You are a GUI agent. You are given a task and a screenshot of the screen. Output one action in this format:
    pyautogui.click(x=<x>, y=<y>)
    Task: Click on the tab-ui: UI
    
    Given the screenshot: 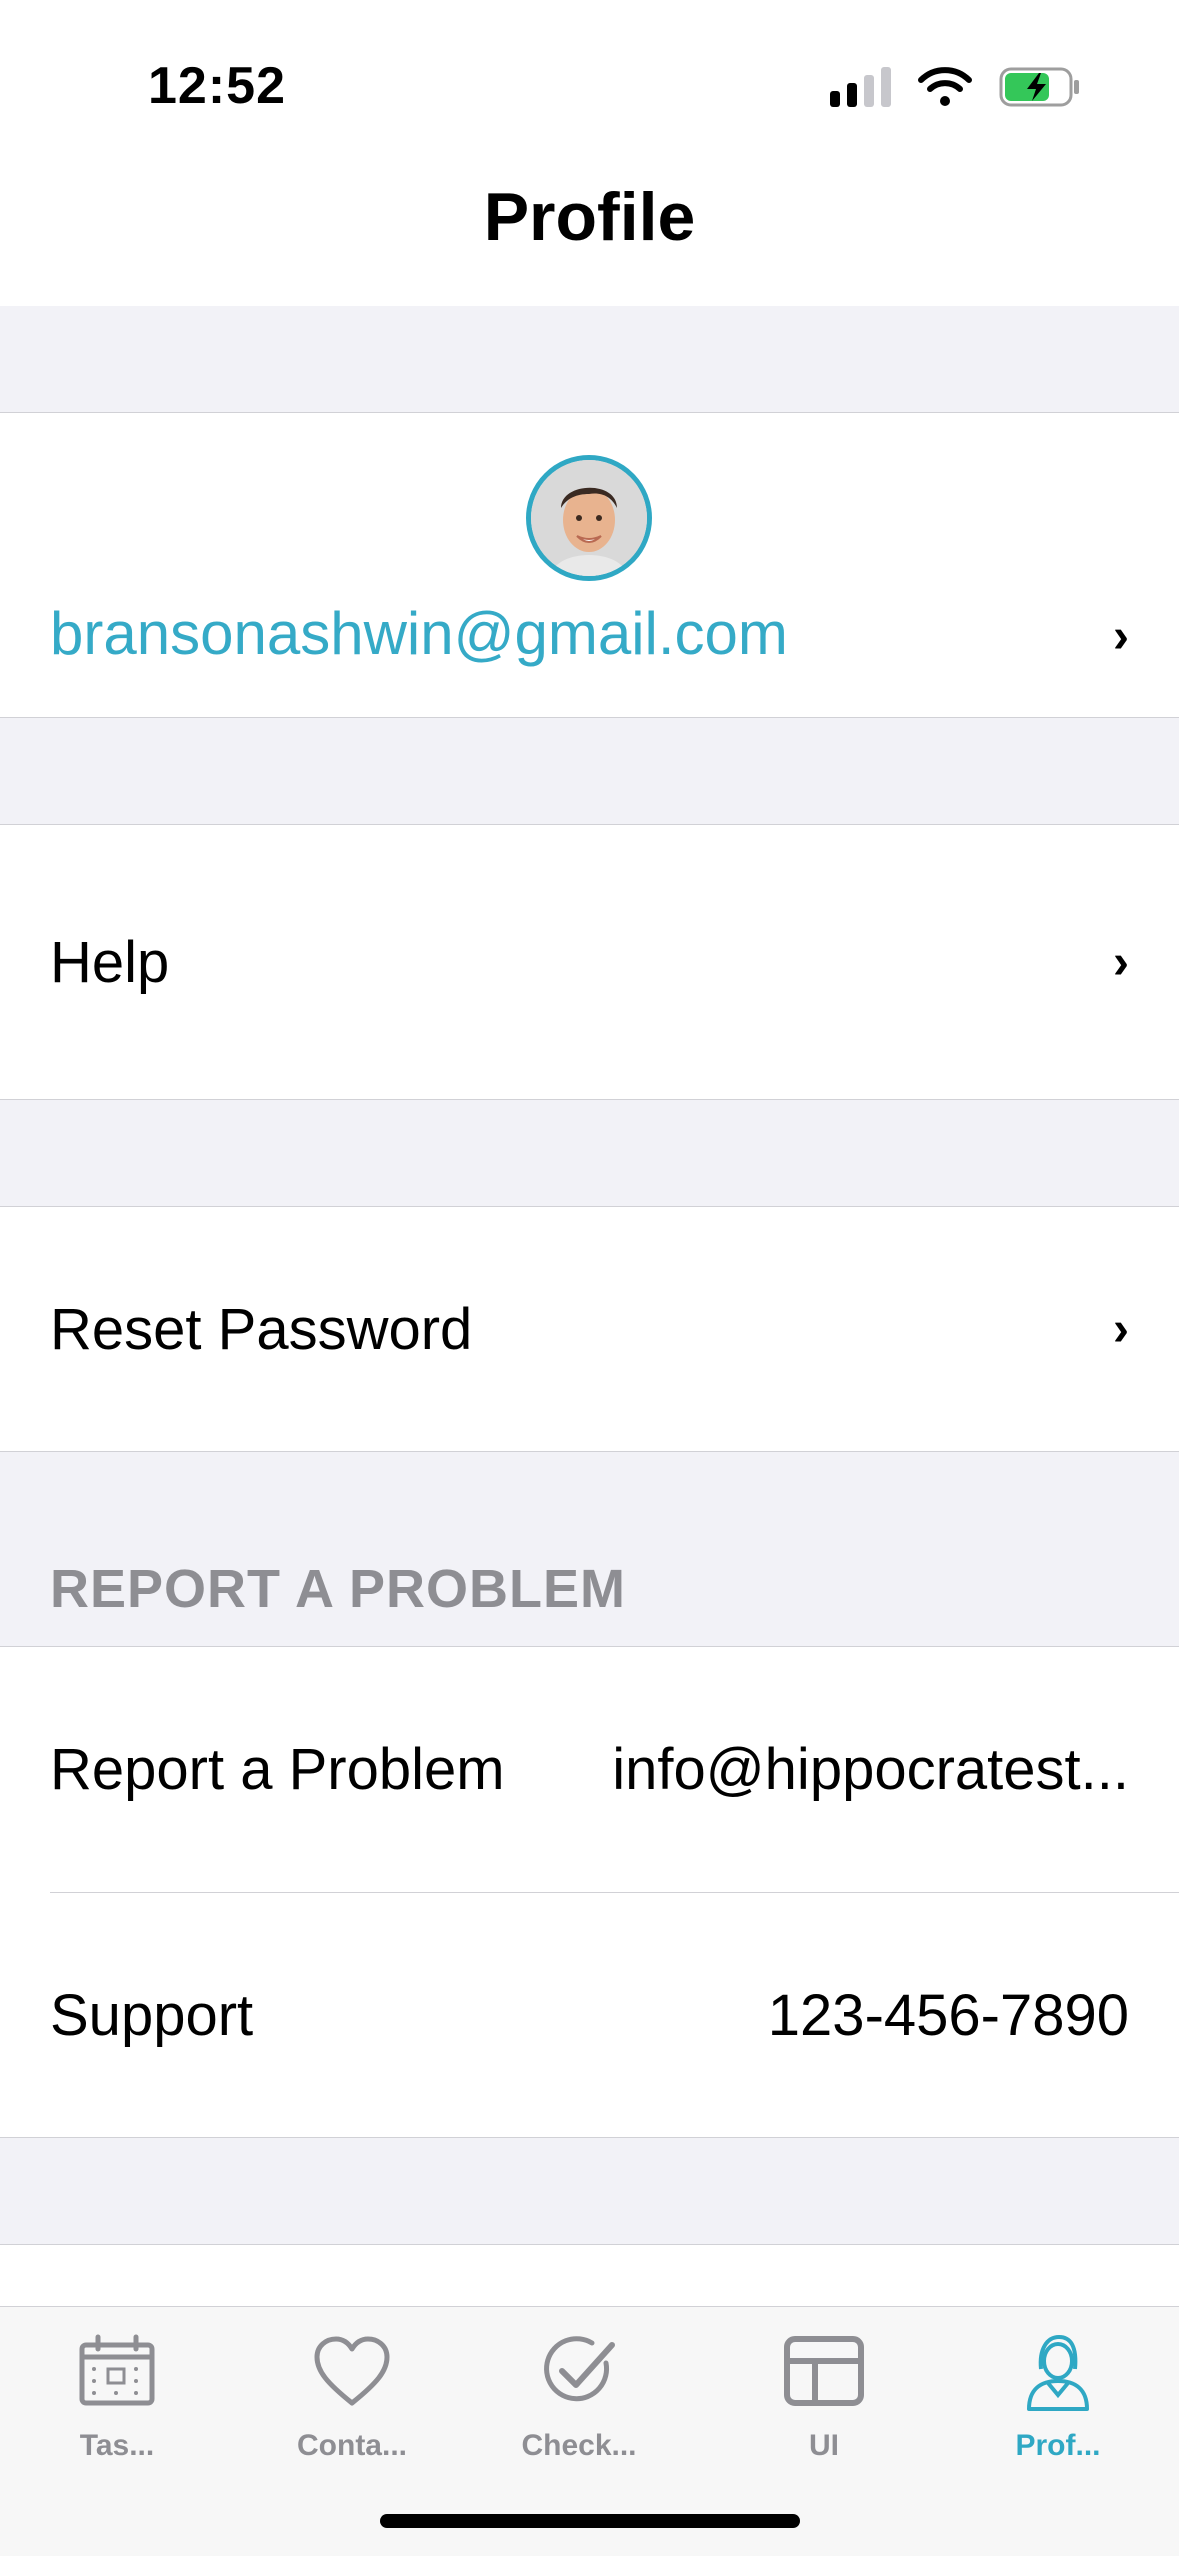 What is the action you would take?
    pyautogui.click(x=824, y=2409)
    